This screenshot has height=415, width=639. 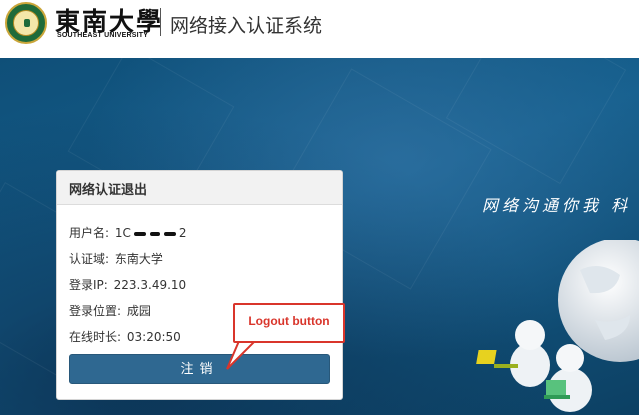 I want to click on username-label: 用户名:, so click(x=89, y=233).